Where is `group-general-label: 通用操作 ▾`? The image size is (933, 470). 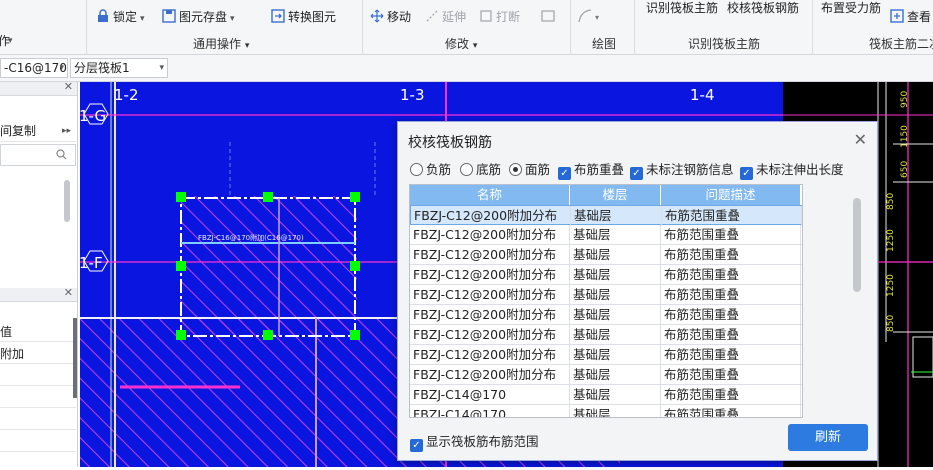
group-general-label: 通用操作 ▾ is located at coordinates (221, 44).